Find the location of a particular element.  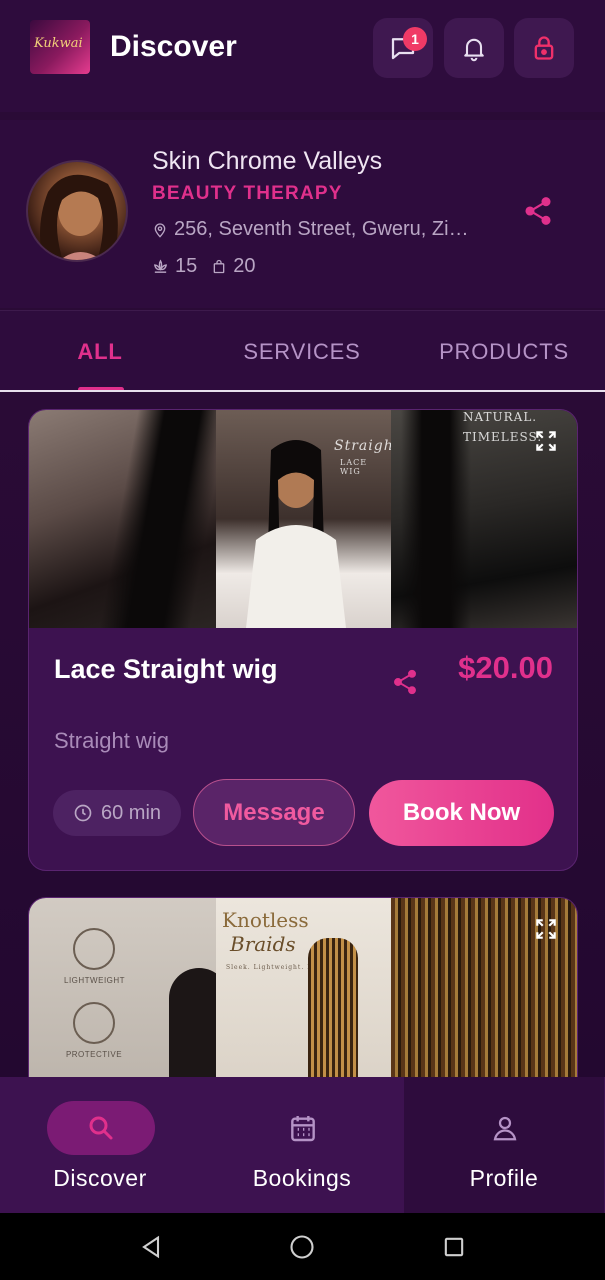

system-back-button is located at coordinates (151, 1247).